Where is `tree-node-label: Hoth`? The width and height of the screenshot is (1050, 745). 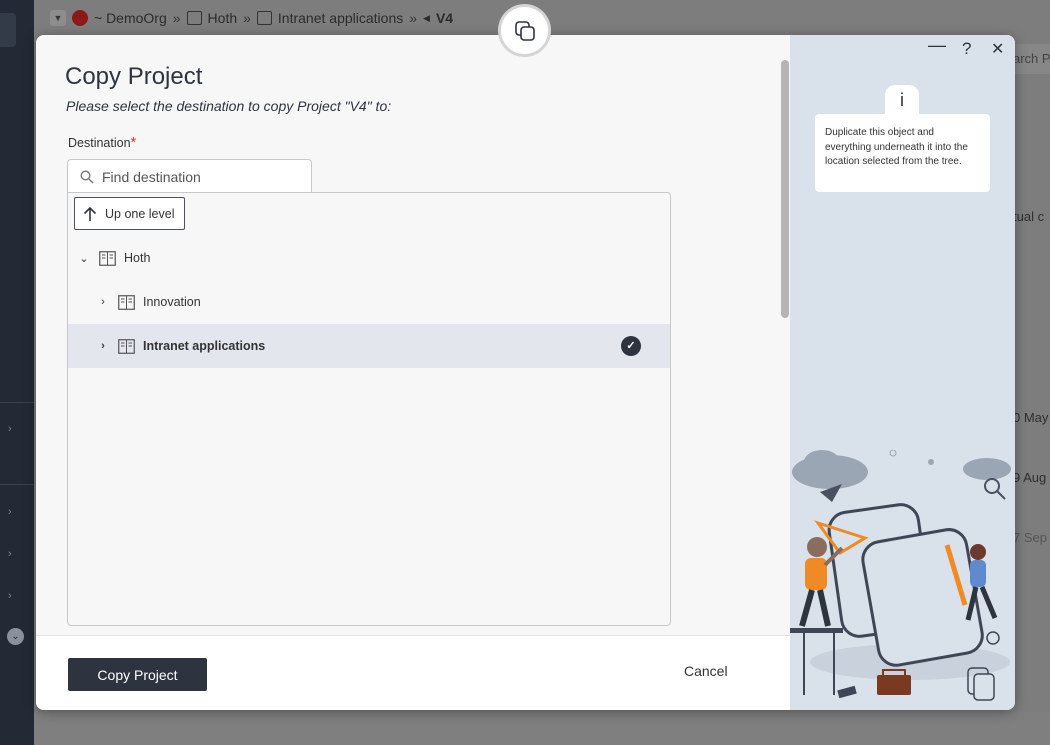
tree-node-label: Hoth is located at coordinates (137, 258).